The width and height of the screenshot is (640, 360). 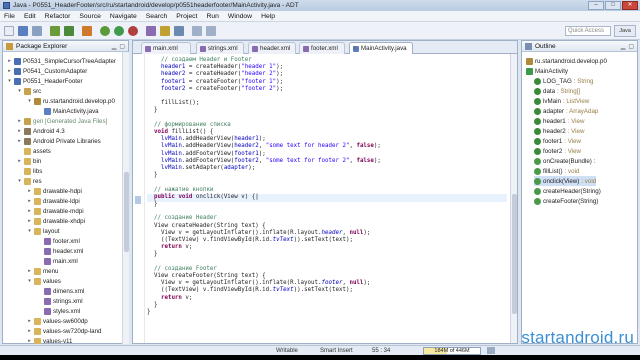 What do you see at coordinates (561, 101) in the screenshot?
I see `outline-item: lvMain: ListView` at bounding box center [561, 101].